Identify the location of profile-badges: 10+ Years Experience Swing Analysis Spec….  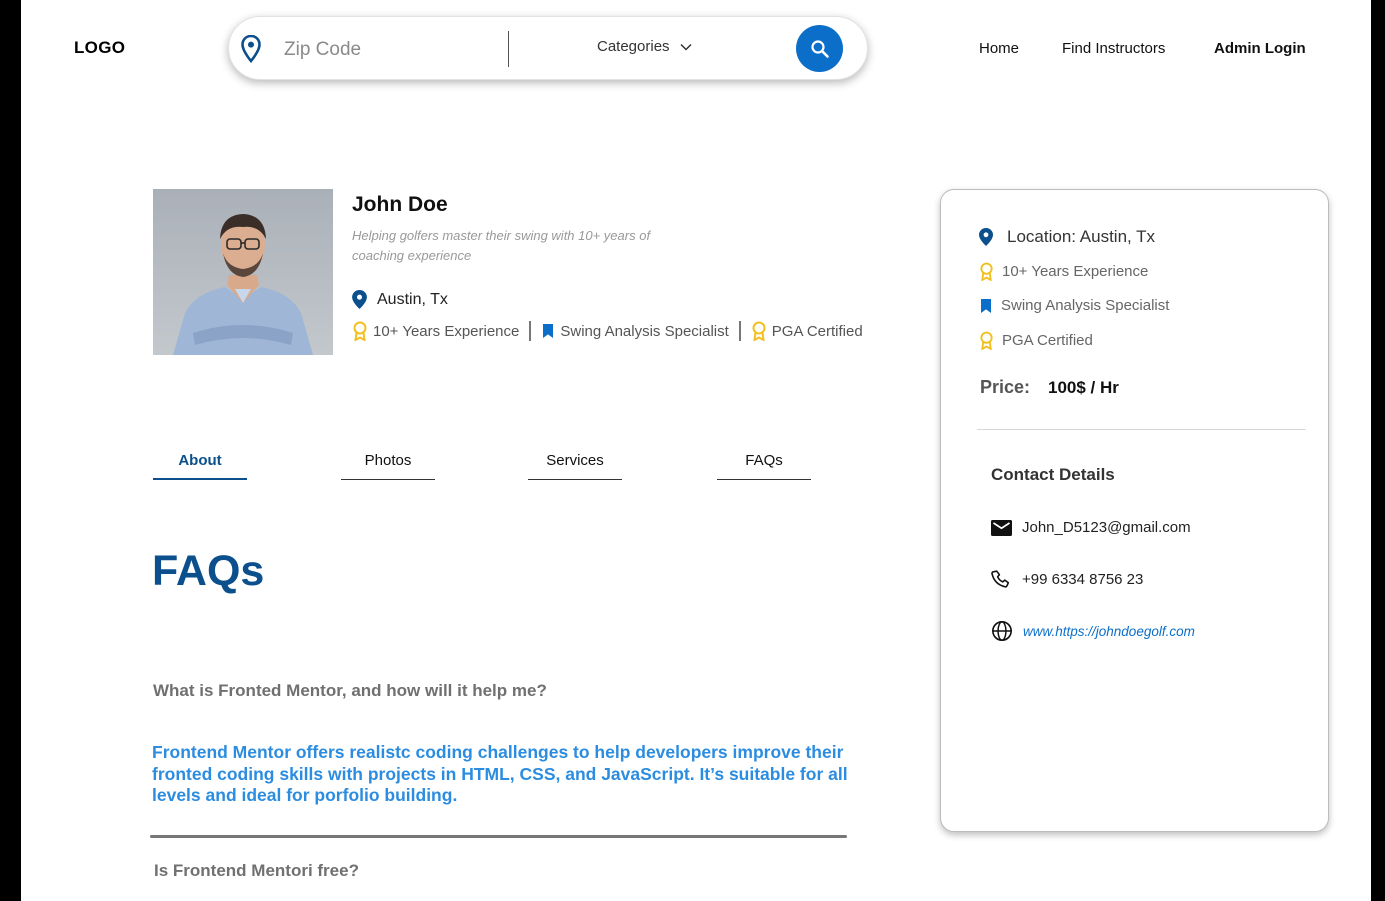
(607, 331).